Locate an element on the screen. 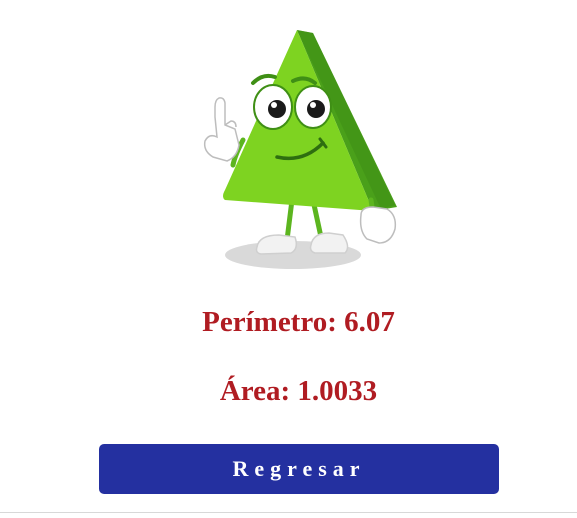 This screenshot has width=577, height=518. divider is located at coordinates (288, 512).